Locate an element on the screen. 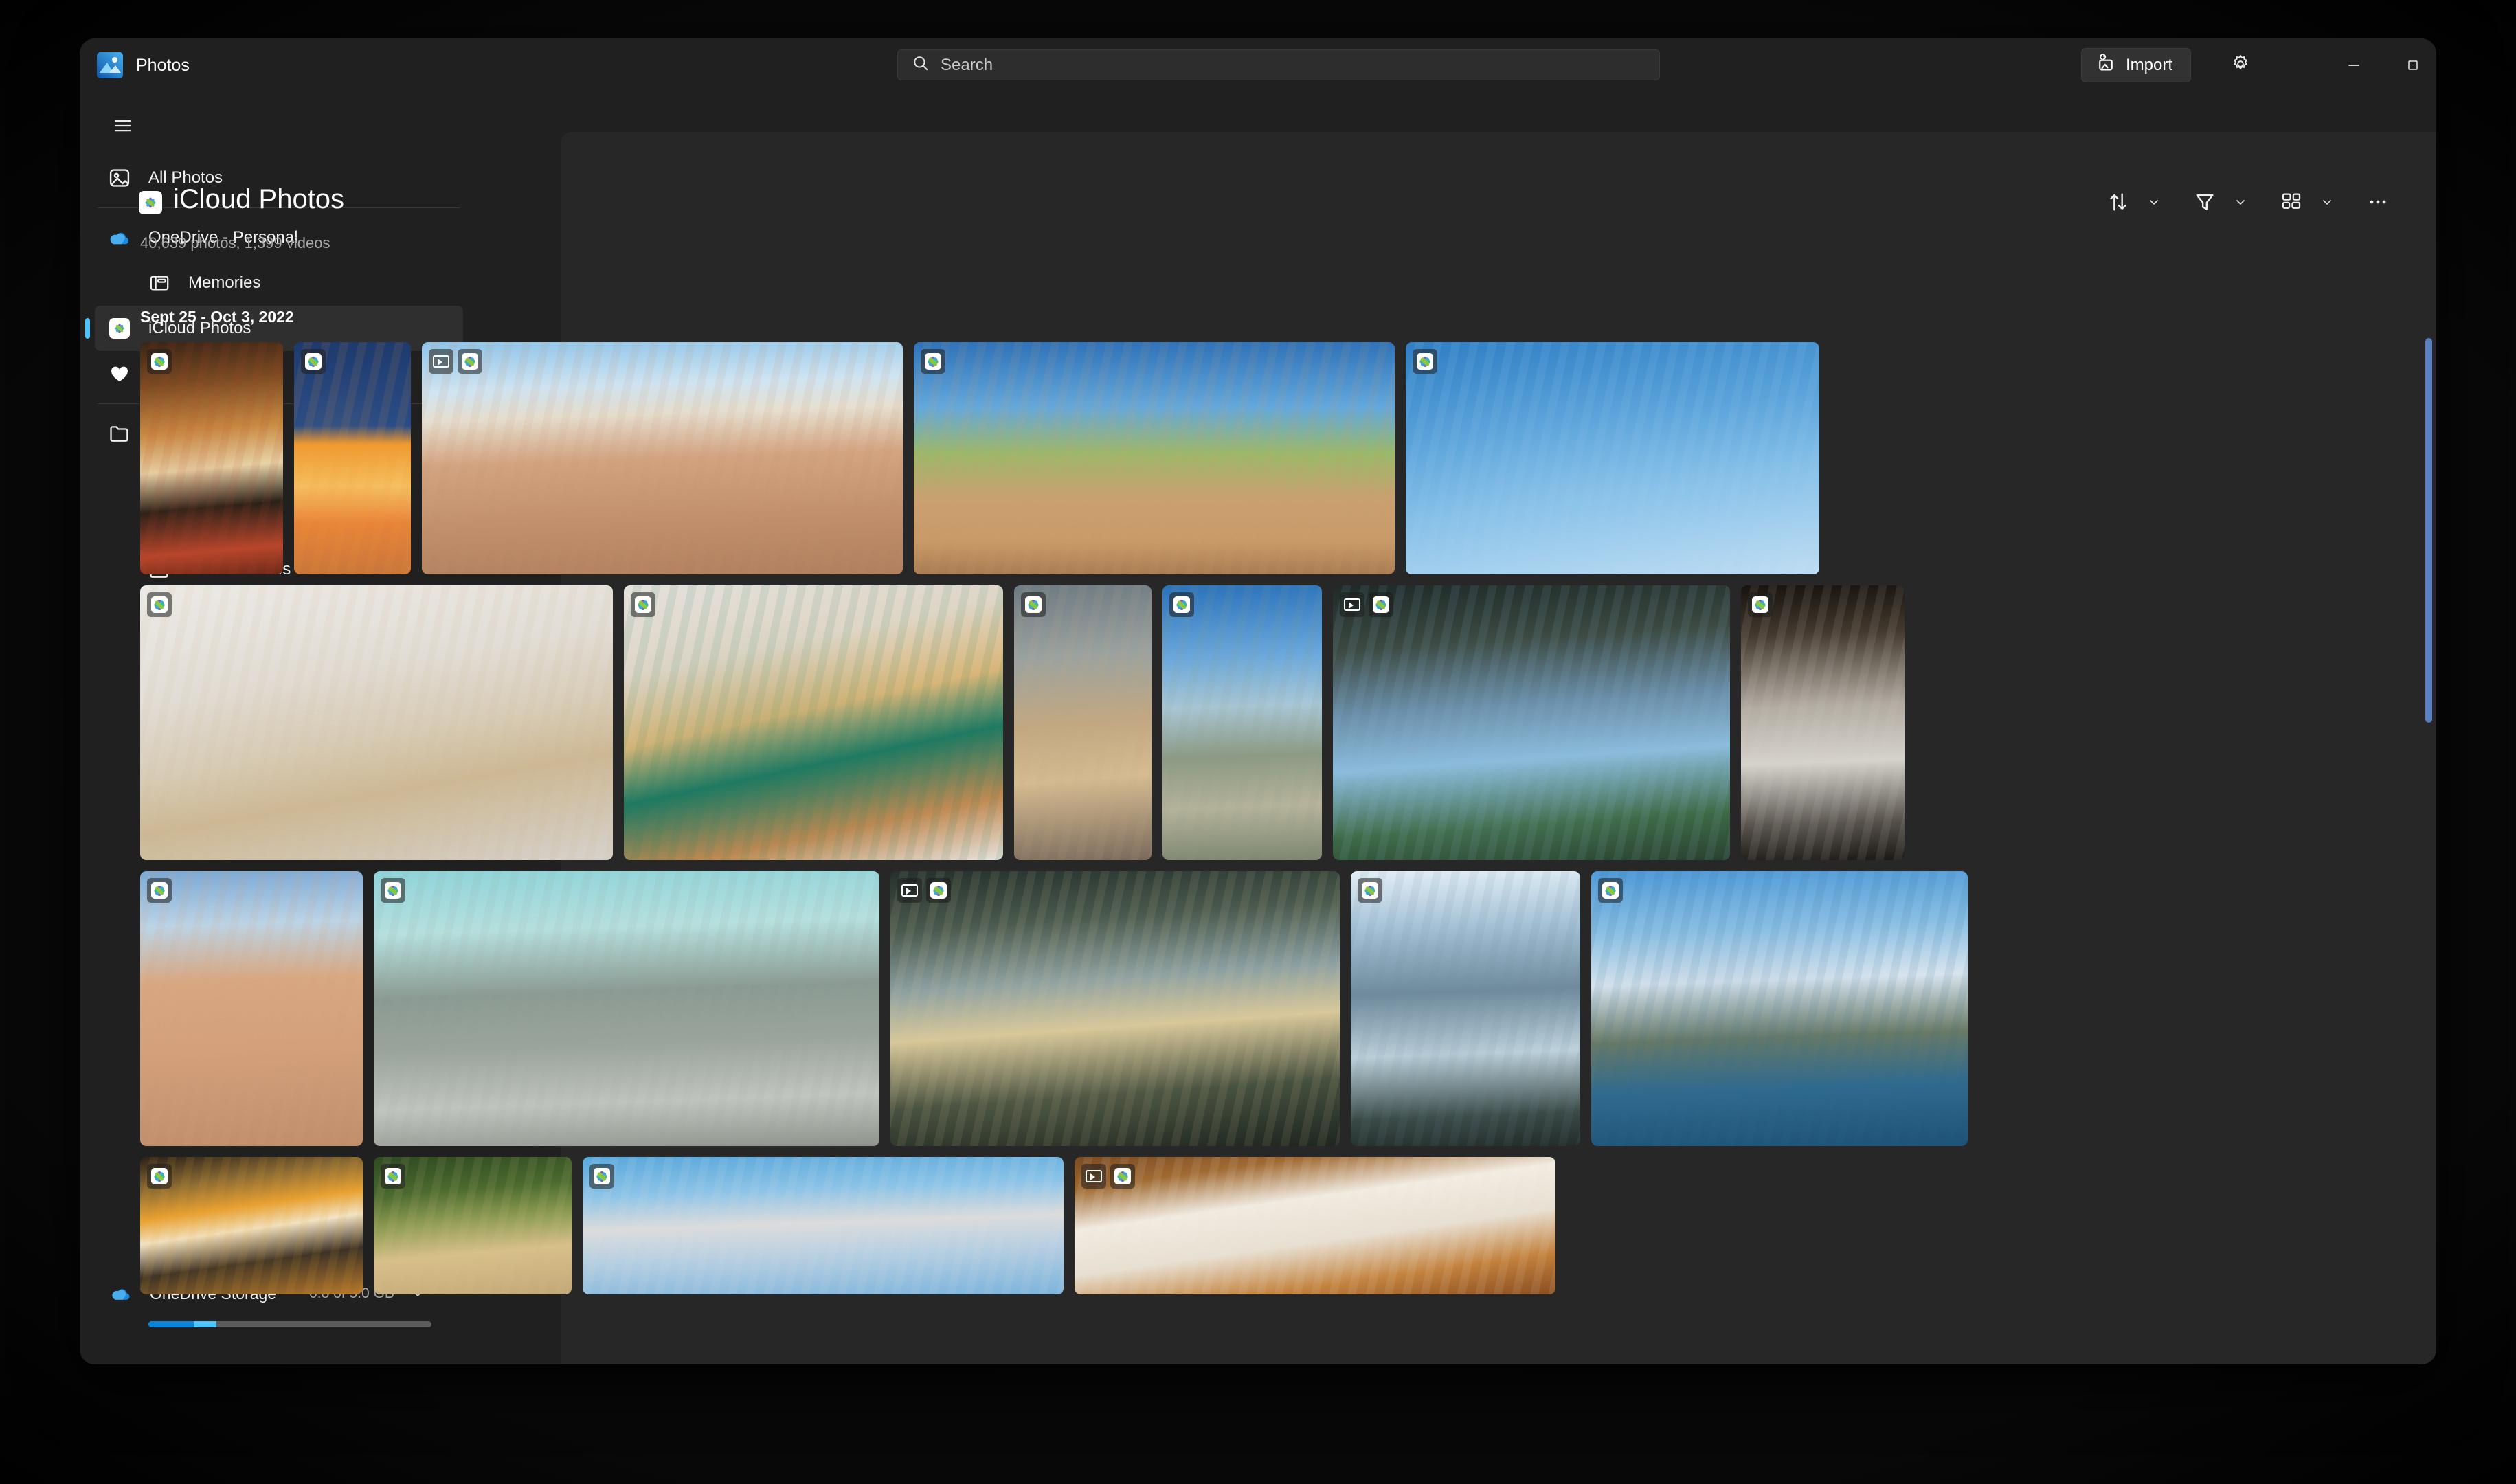 This screenshot has width=2516, height=1484. icloud-photos-icon is located at coordinates (150, 202).